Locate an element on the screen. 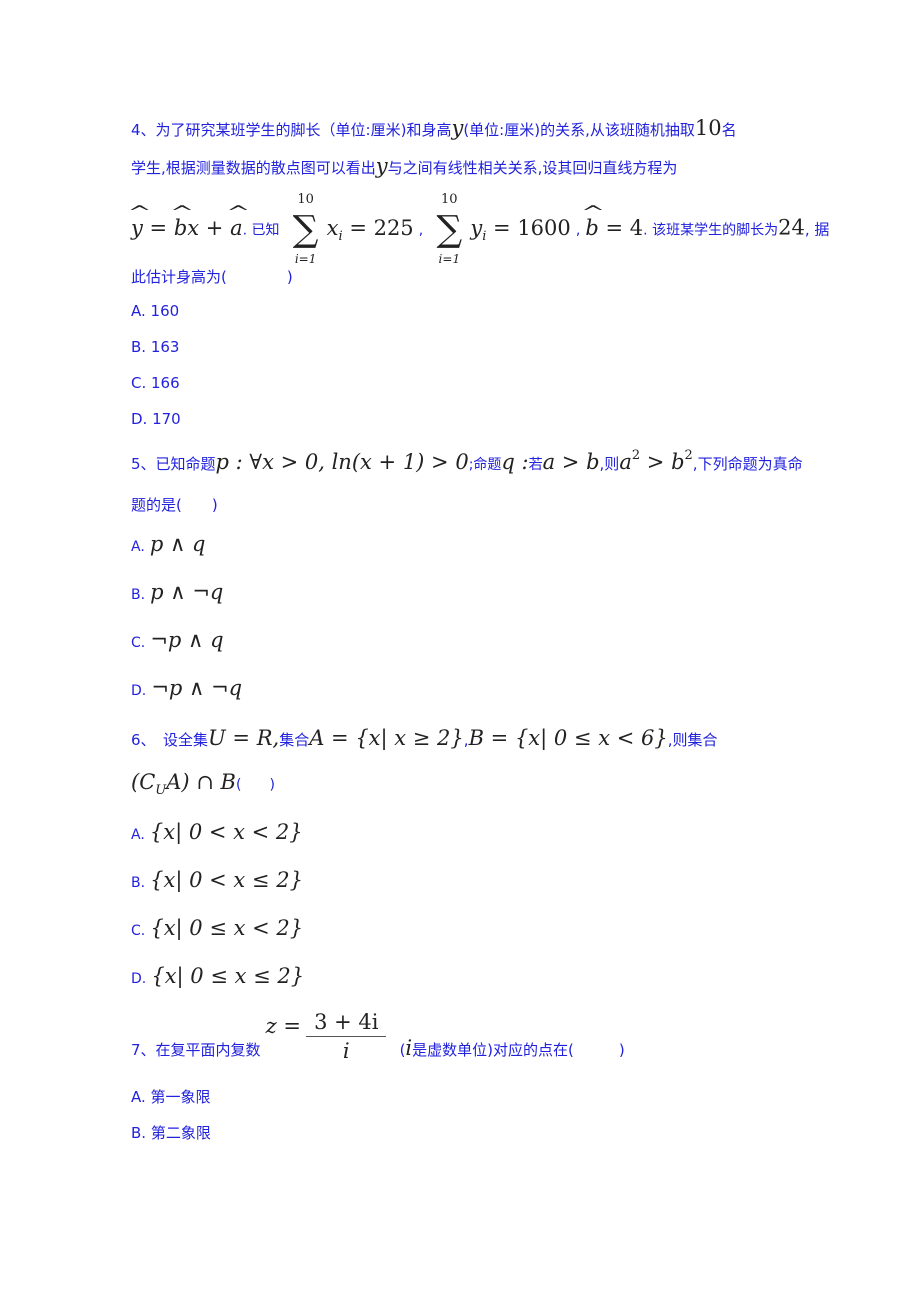 The height and width of the screenshot is (1302, 920). sum-y-term: yi = 1600 is located at coordinates (520, 229).